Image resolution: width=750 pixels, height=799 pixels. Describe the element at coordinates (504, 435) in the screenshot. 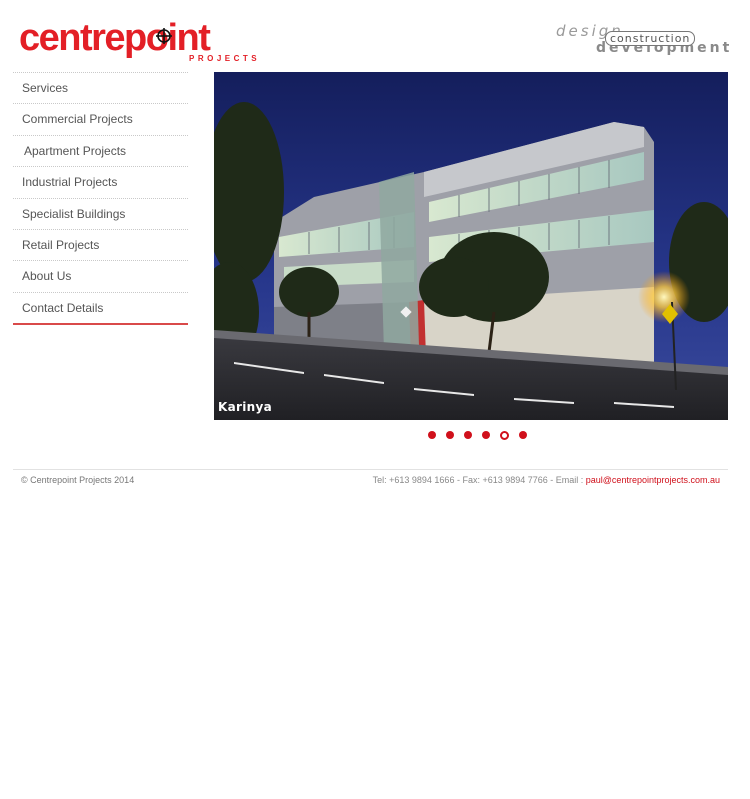

I see `slide-dot-5-active` at that location.